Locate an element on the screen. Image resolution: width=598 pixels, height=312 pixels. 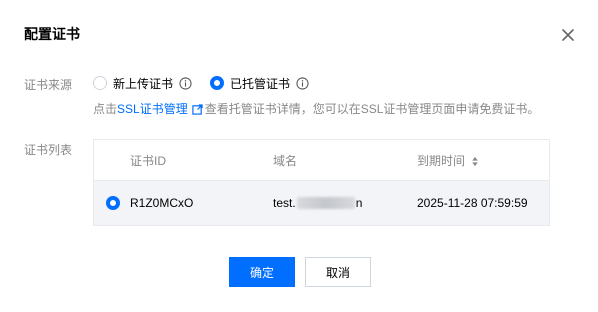
dialog-title: 配置证书 is located at coordinates (52, 34).